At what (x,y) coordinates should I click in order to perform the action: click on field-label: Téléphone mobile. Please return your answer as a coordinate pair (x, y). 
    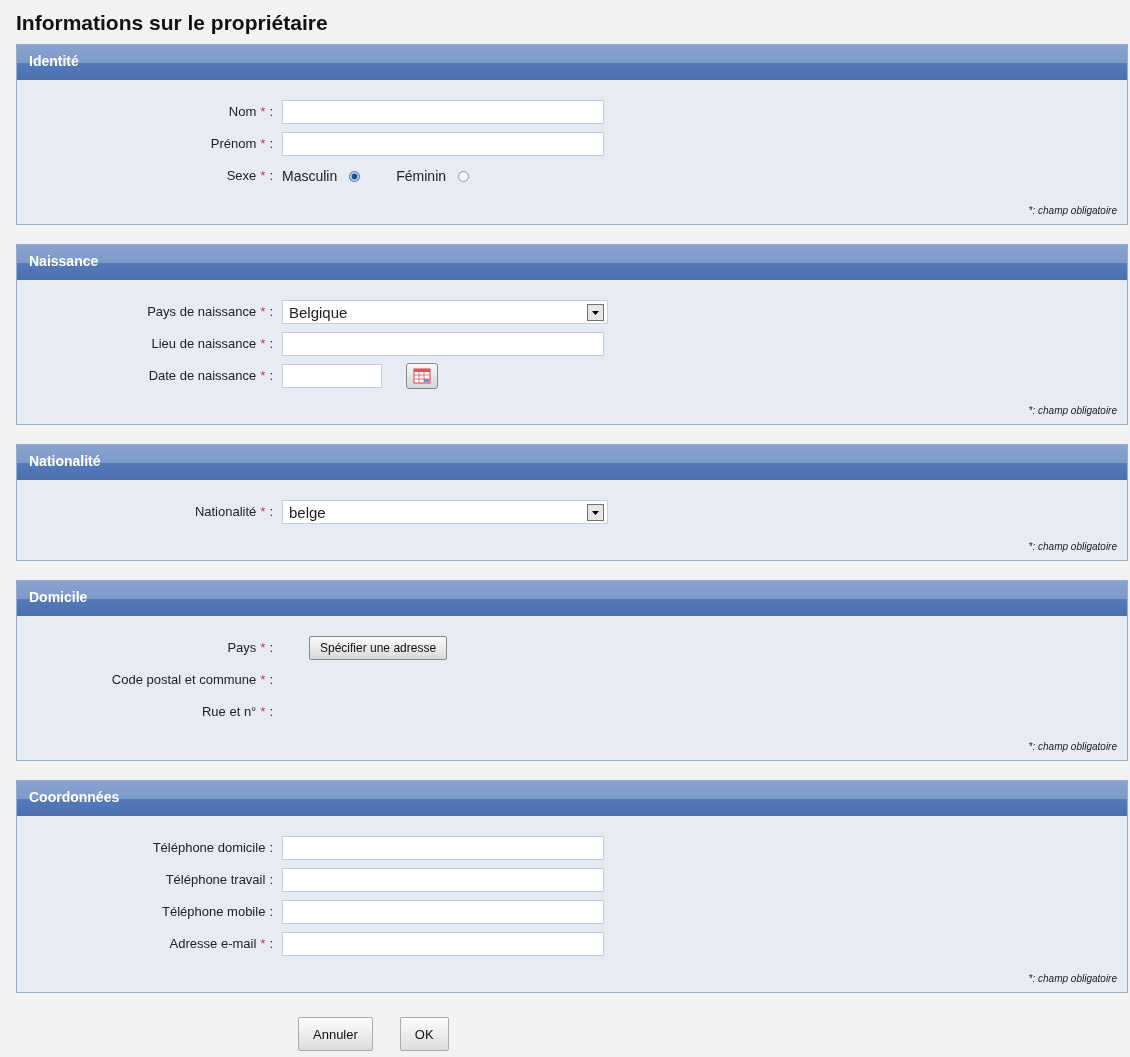
    Looking at the image, I should click on (214, 911).